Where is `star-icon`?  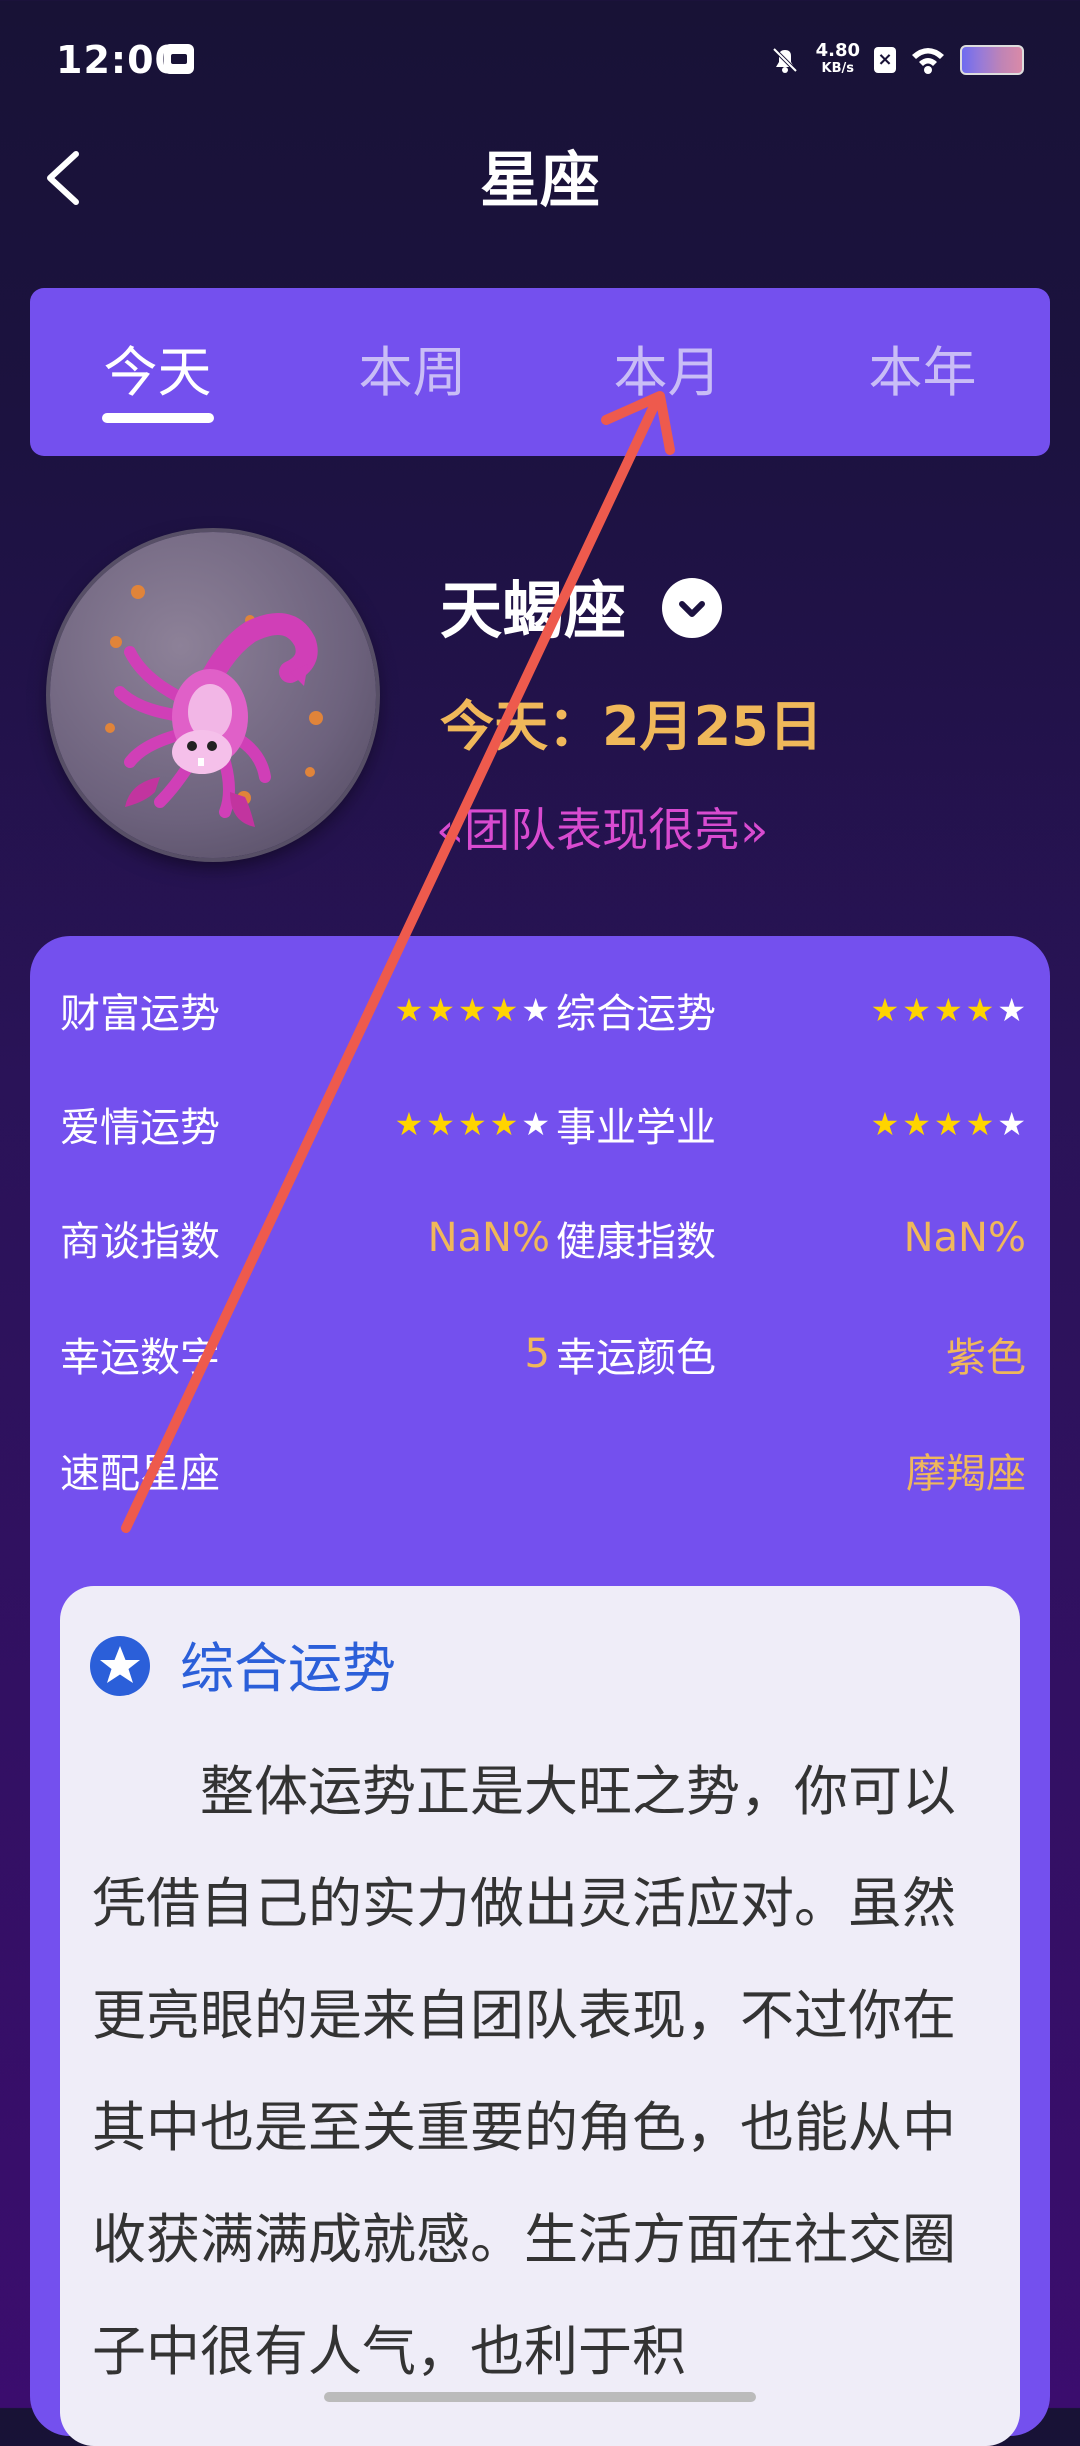
star-icon is located at coordinates (120, 1666).